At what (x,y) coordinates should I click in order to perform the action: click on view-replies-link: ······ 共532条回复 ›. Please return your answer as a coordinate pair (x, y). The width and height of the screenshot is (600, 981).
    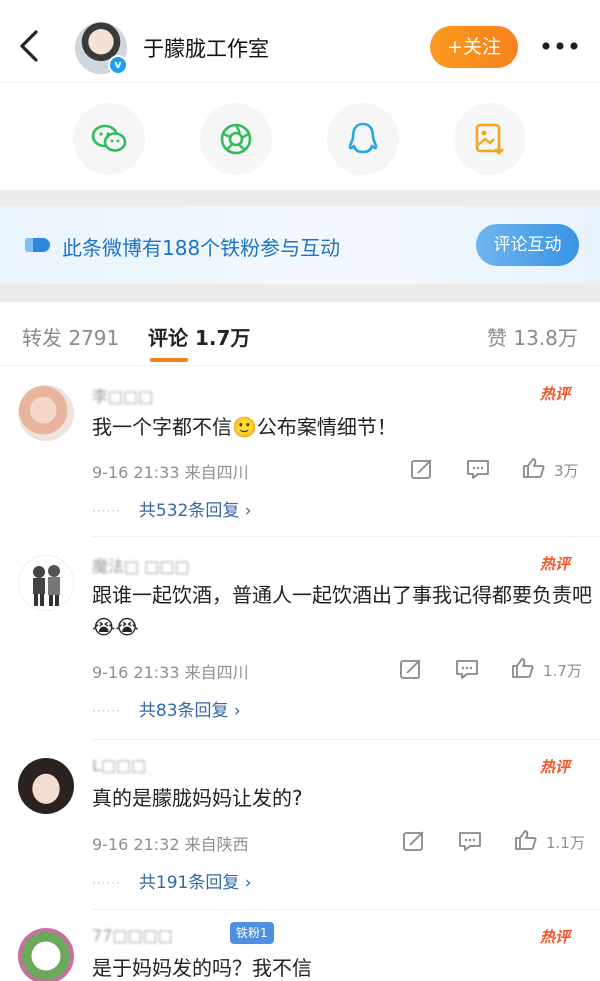
    Looking at the image, I should click on (172, 508).